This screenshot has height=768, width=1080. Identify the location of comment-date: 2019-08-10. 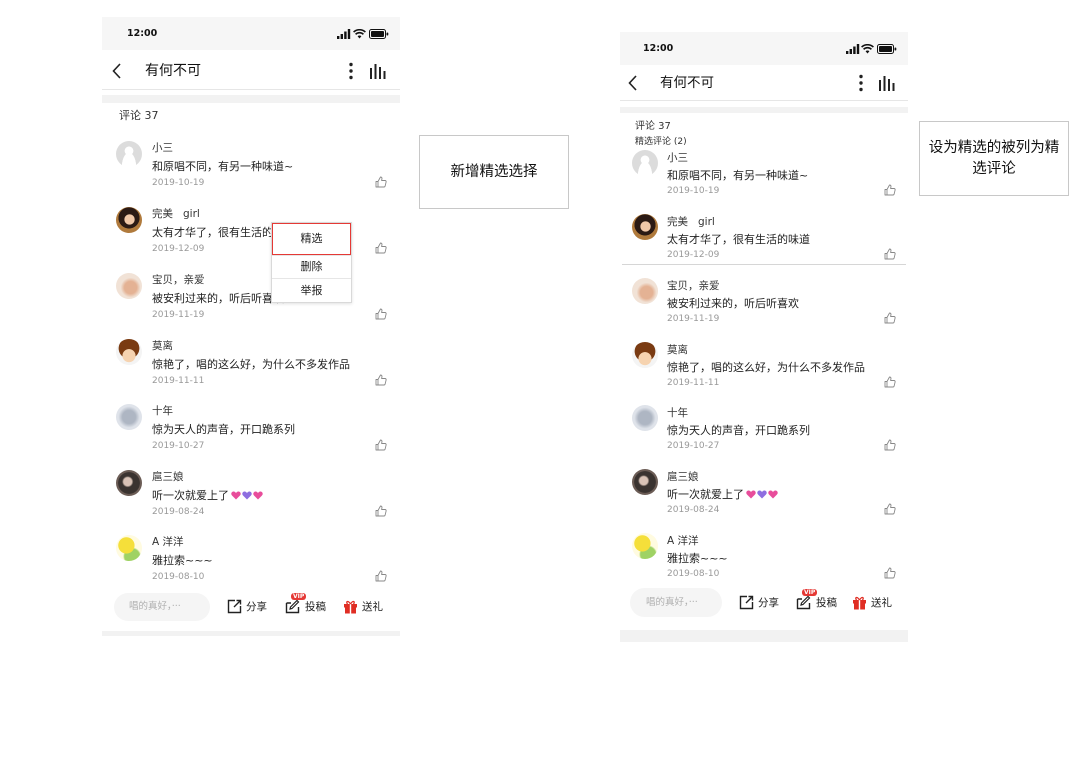
(178, 577).